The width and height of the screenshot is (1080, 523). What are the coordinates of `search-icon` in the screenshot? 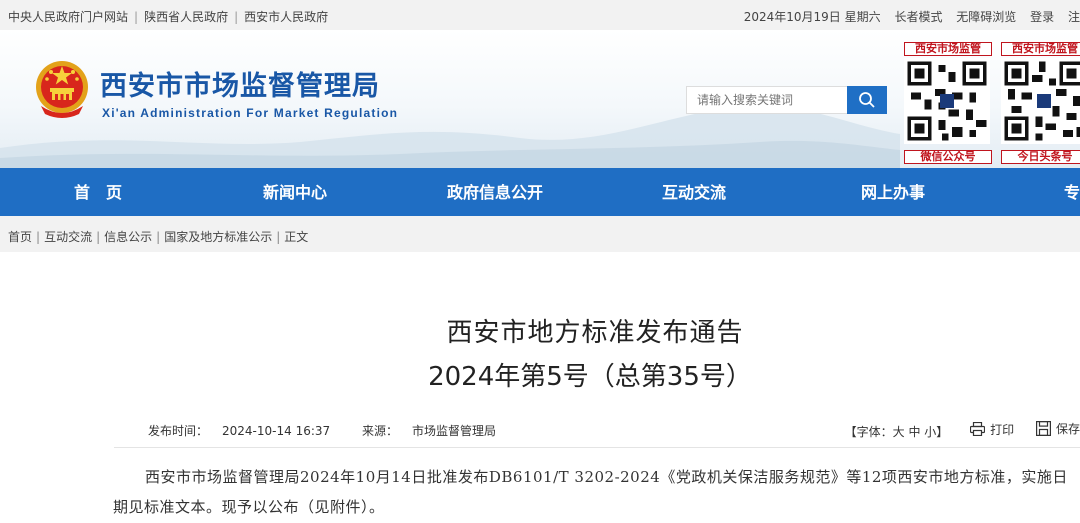 It's located at (867, 100).